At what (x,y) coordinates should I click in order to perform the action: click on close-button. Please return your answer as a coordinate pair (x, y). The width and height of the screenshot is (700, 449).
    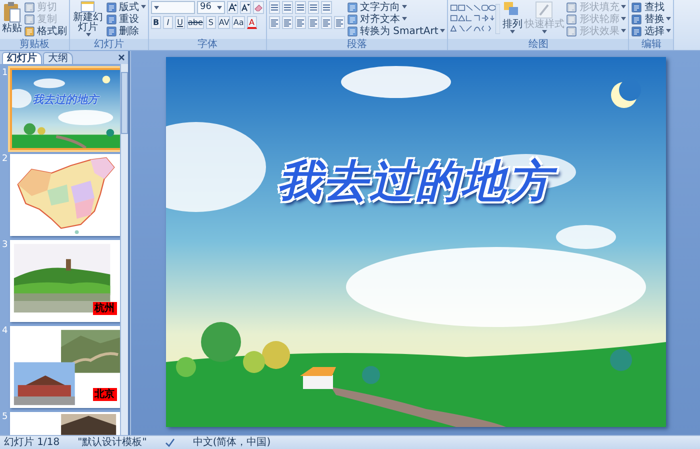
    Looking at the image, I should click on (121, 57).